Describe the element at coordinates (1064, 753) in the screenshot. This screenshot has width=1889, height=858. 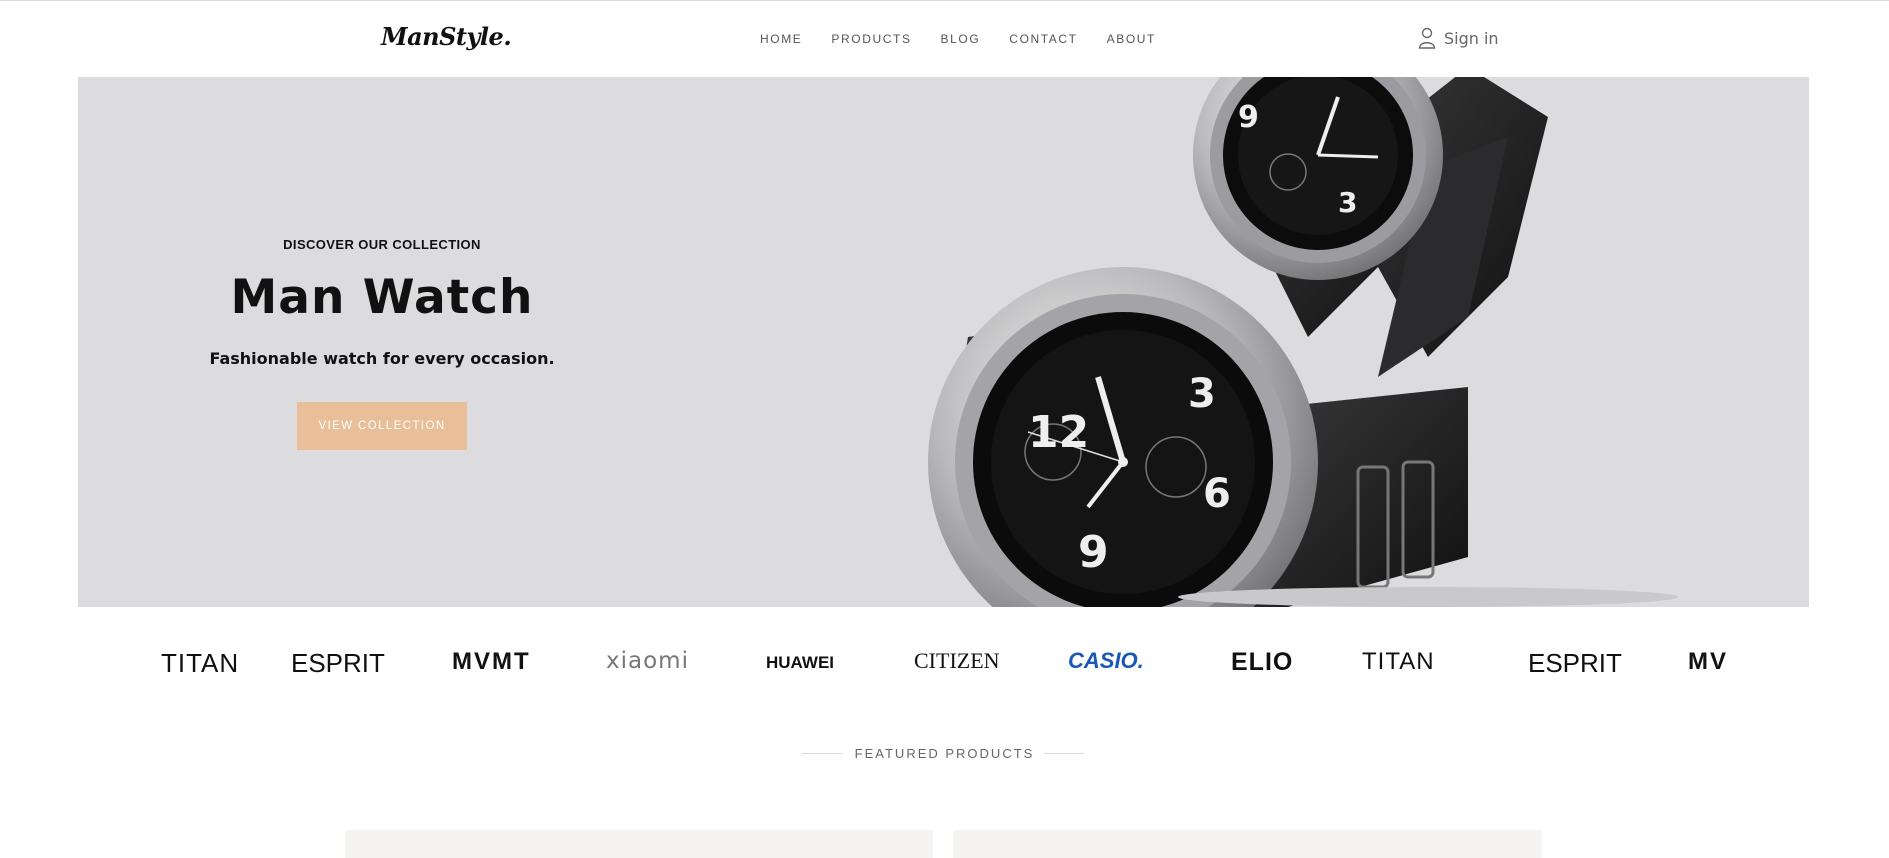
I see `divider` at that location.